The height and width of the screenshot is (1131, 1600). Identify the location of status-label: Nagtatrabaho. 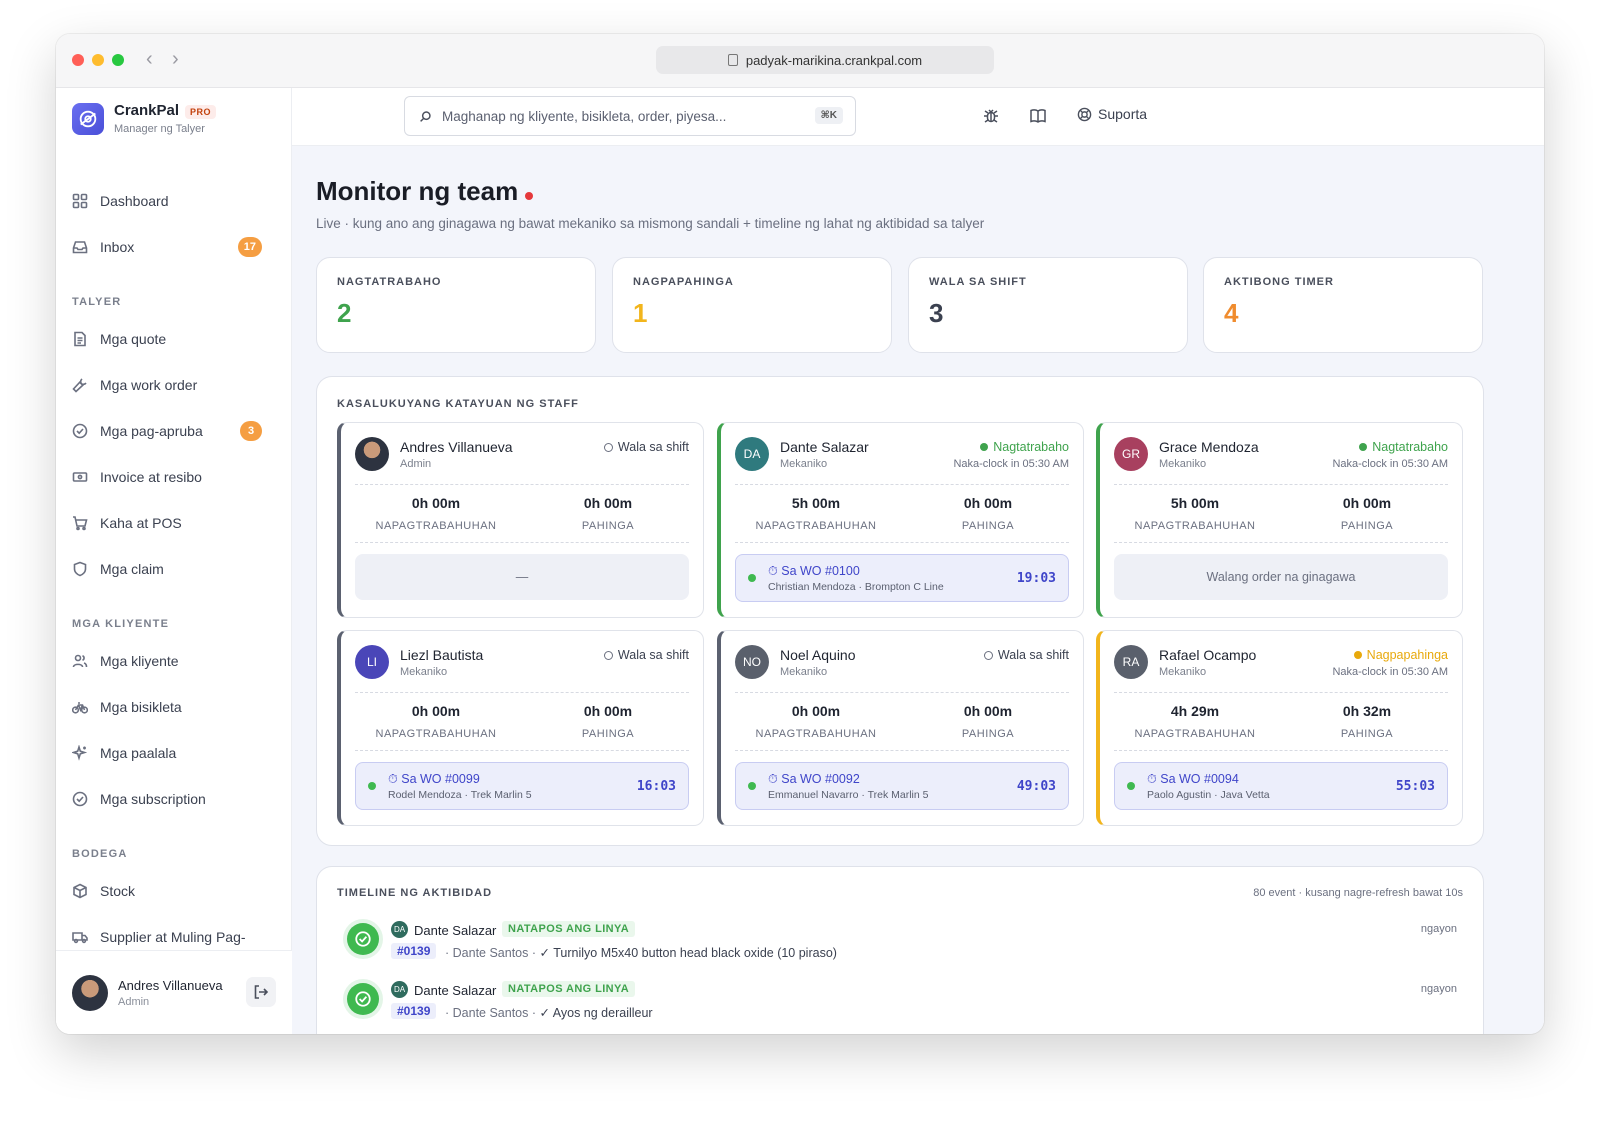
(1410, 447).